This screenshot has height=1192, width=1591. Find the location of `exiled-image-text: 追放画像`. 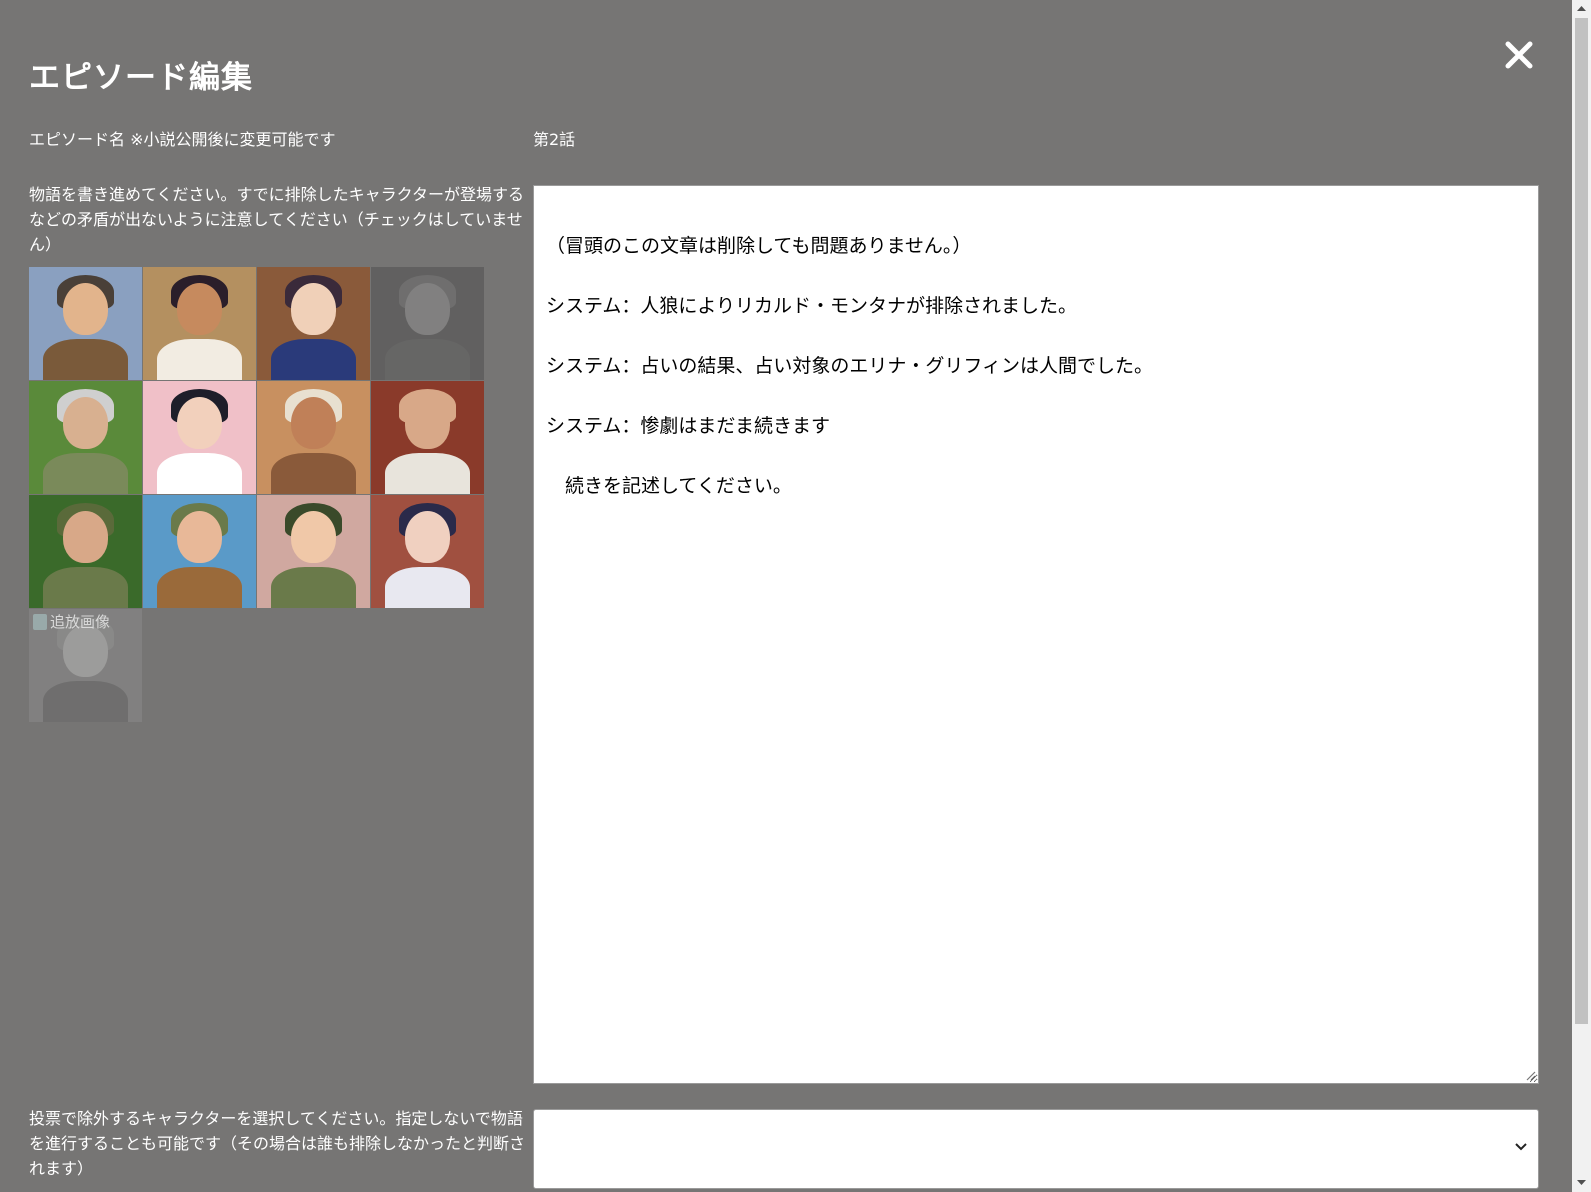

exiled-image-text: 追放画像 is located at coordinates (80, 622).